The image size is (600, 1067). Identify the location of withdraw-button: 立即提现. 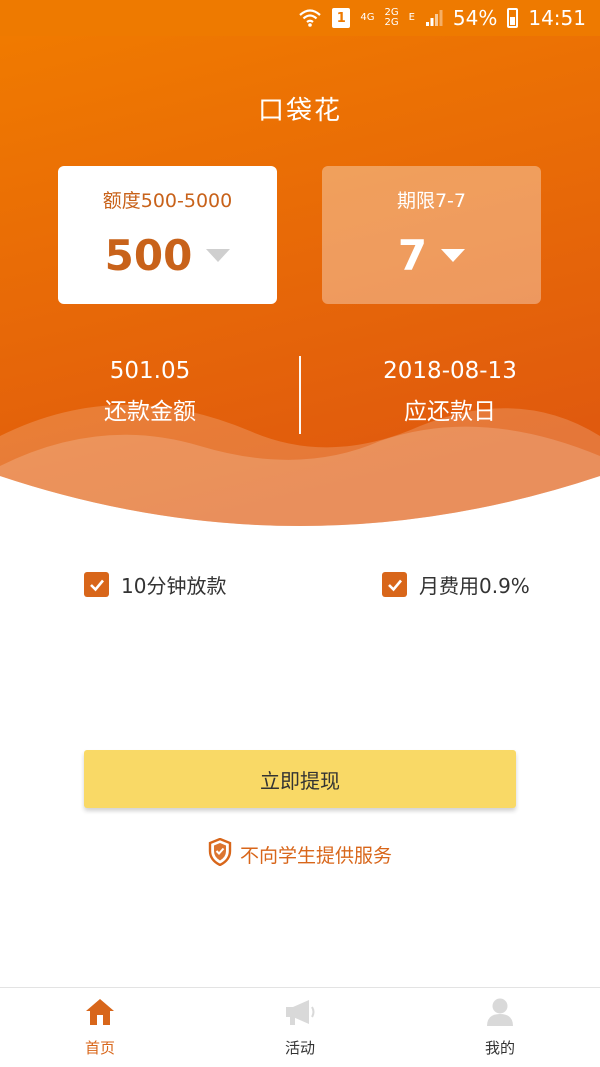
(300, 779).